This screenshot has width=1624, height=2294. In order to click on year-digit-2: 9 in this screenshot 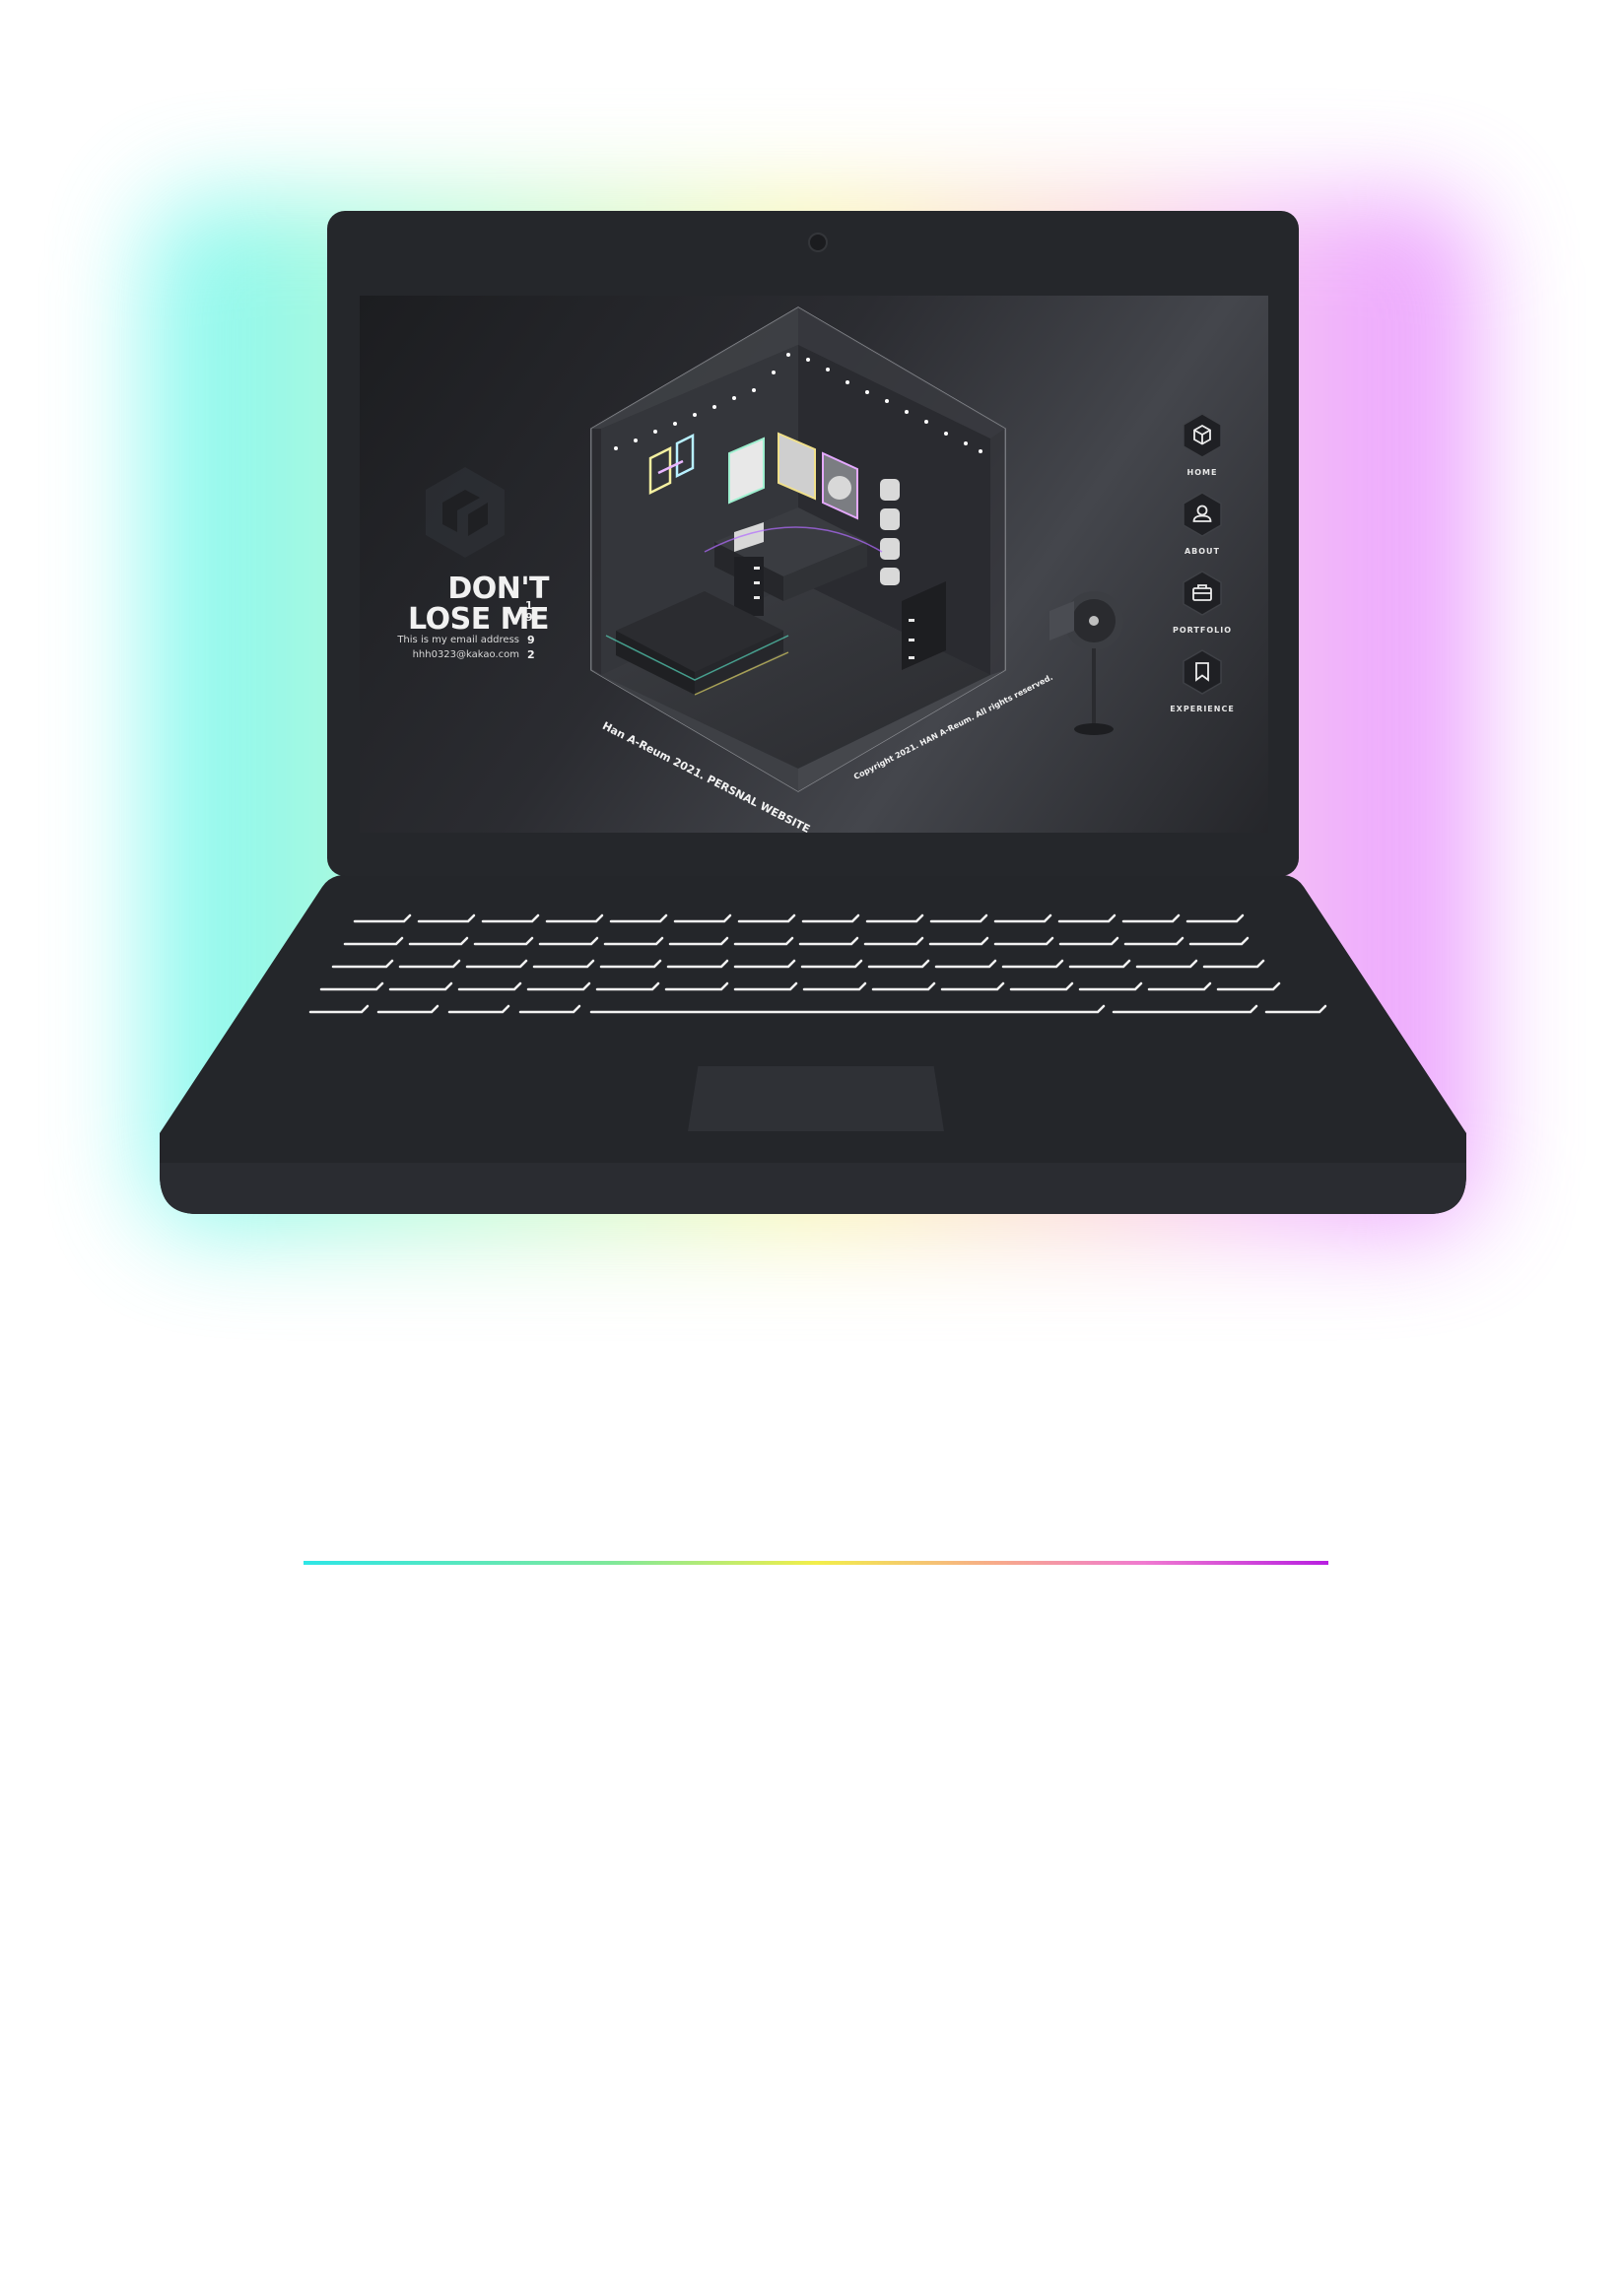, I will do `click(529, 617)`.